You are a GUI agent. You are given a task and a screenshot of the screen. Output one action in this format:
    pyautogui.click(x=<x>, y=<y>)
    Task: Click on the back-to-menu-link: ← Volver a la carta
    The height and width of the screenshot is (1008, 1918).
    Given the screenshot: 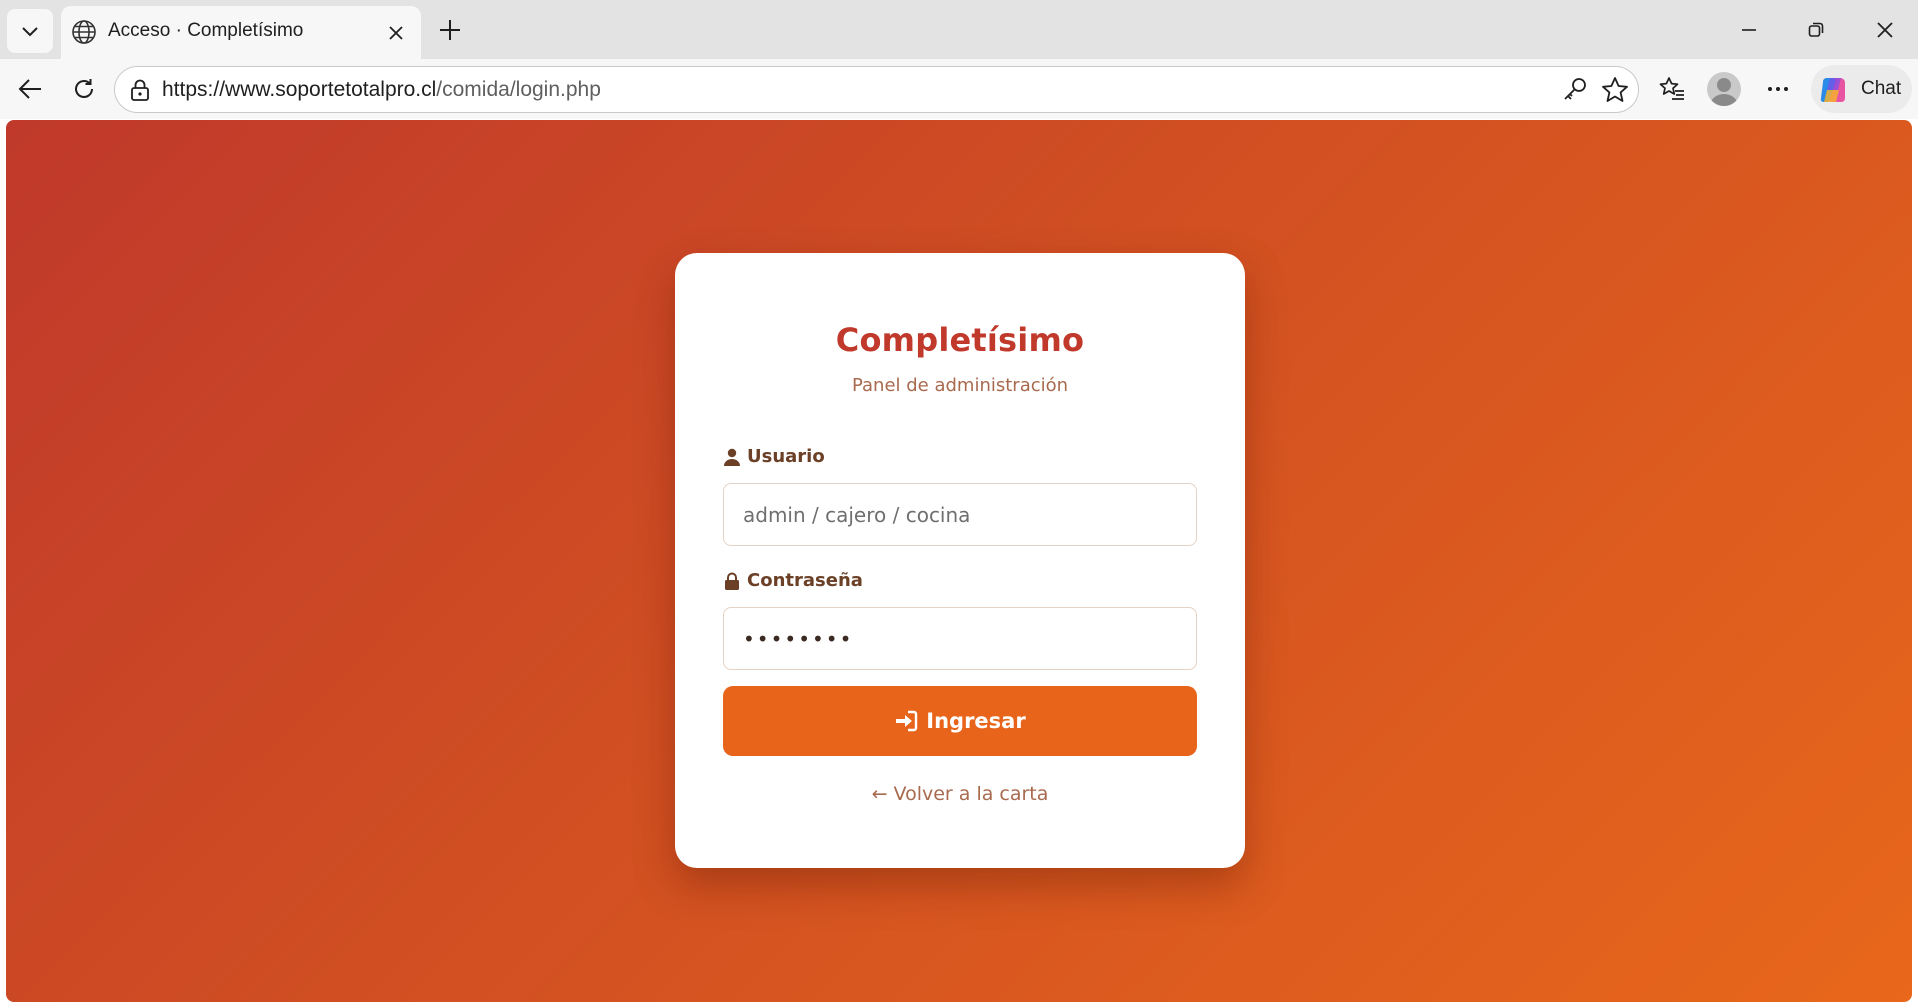 What is the action you would take?
    pyautogui.click(x=960, y=794)
    